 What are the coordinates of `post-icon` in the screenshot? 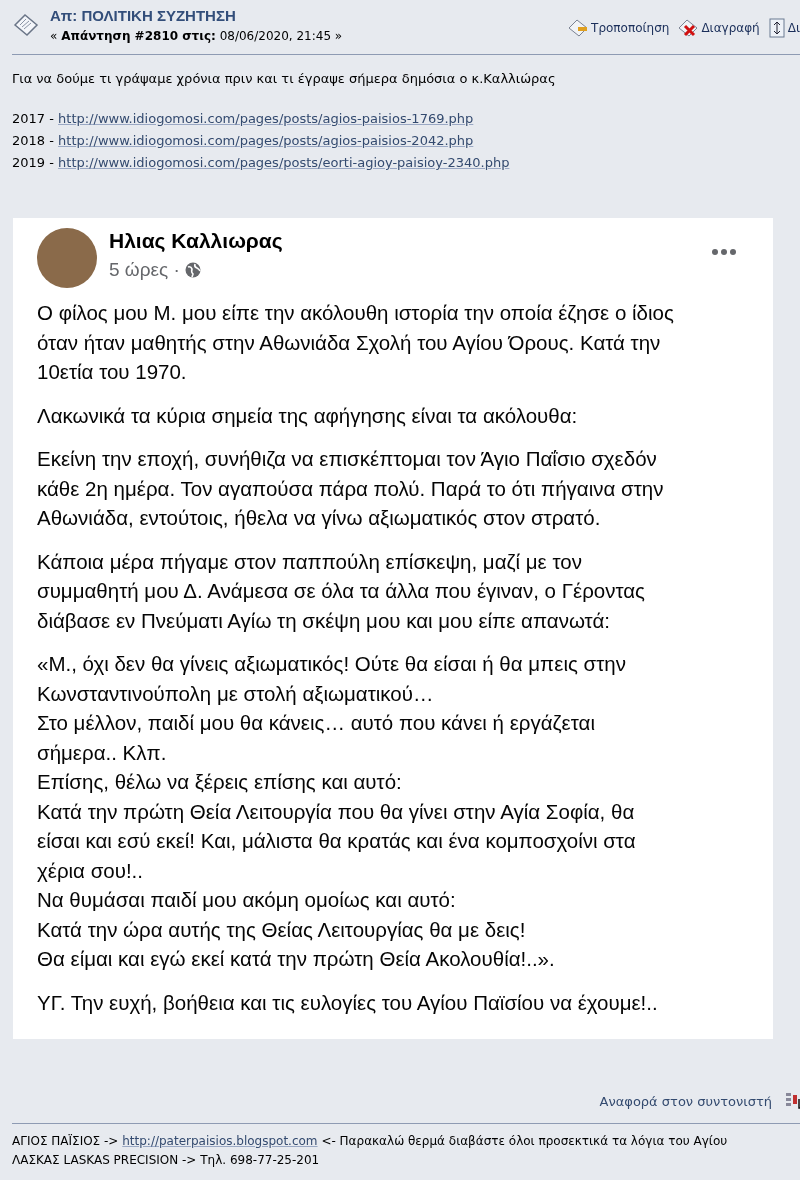 It's located at (26, 25).